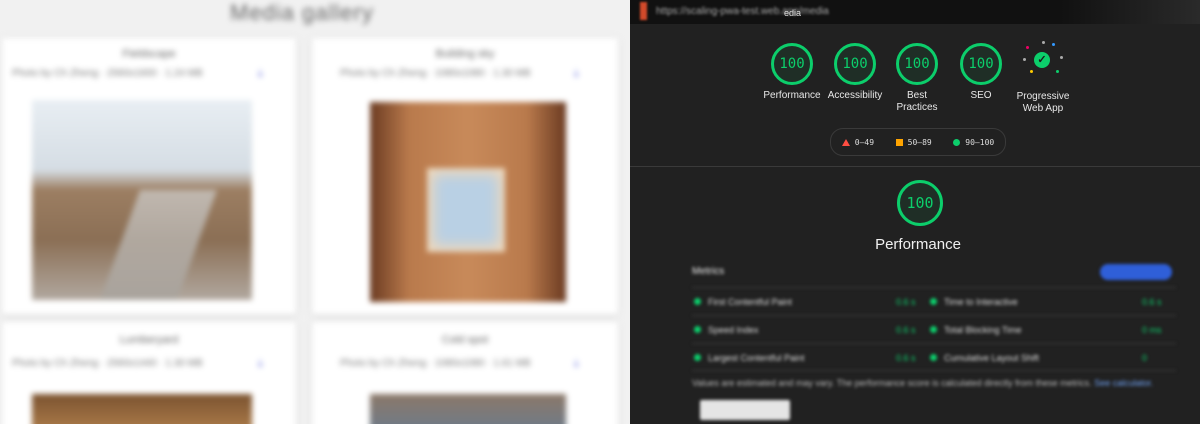 The width and height of the screenshot is (1200, 424). What do you see at coordinates (855, 95) in the screenshot?
I see `gauge-label: Accessibility` at bounding box center [855, 95].